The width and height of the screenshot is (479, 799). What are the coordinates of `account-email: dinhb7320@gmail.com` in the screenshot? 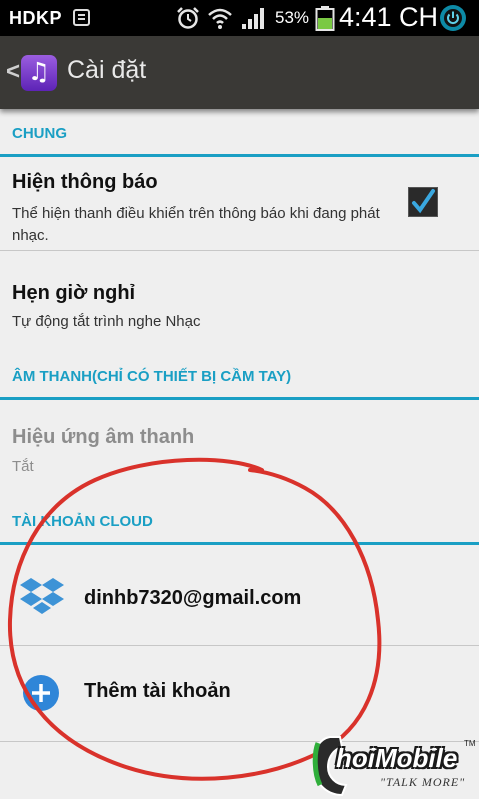 It's located at (193, 598).